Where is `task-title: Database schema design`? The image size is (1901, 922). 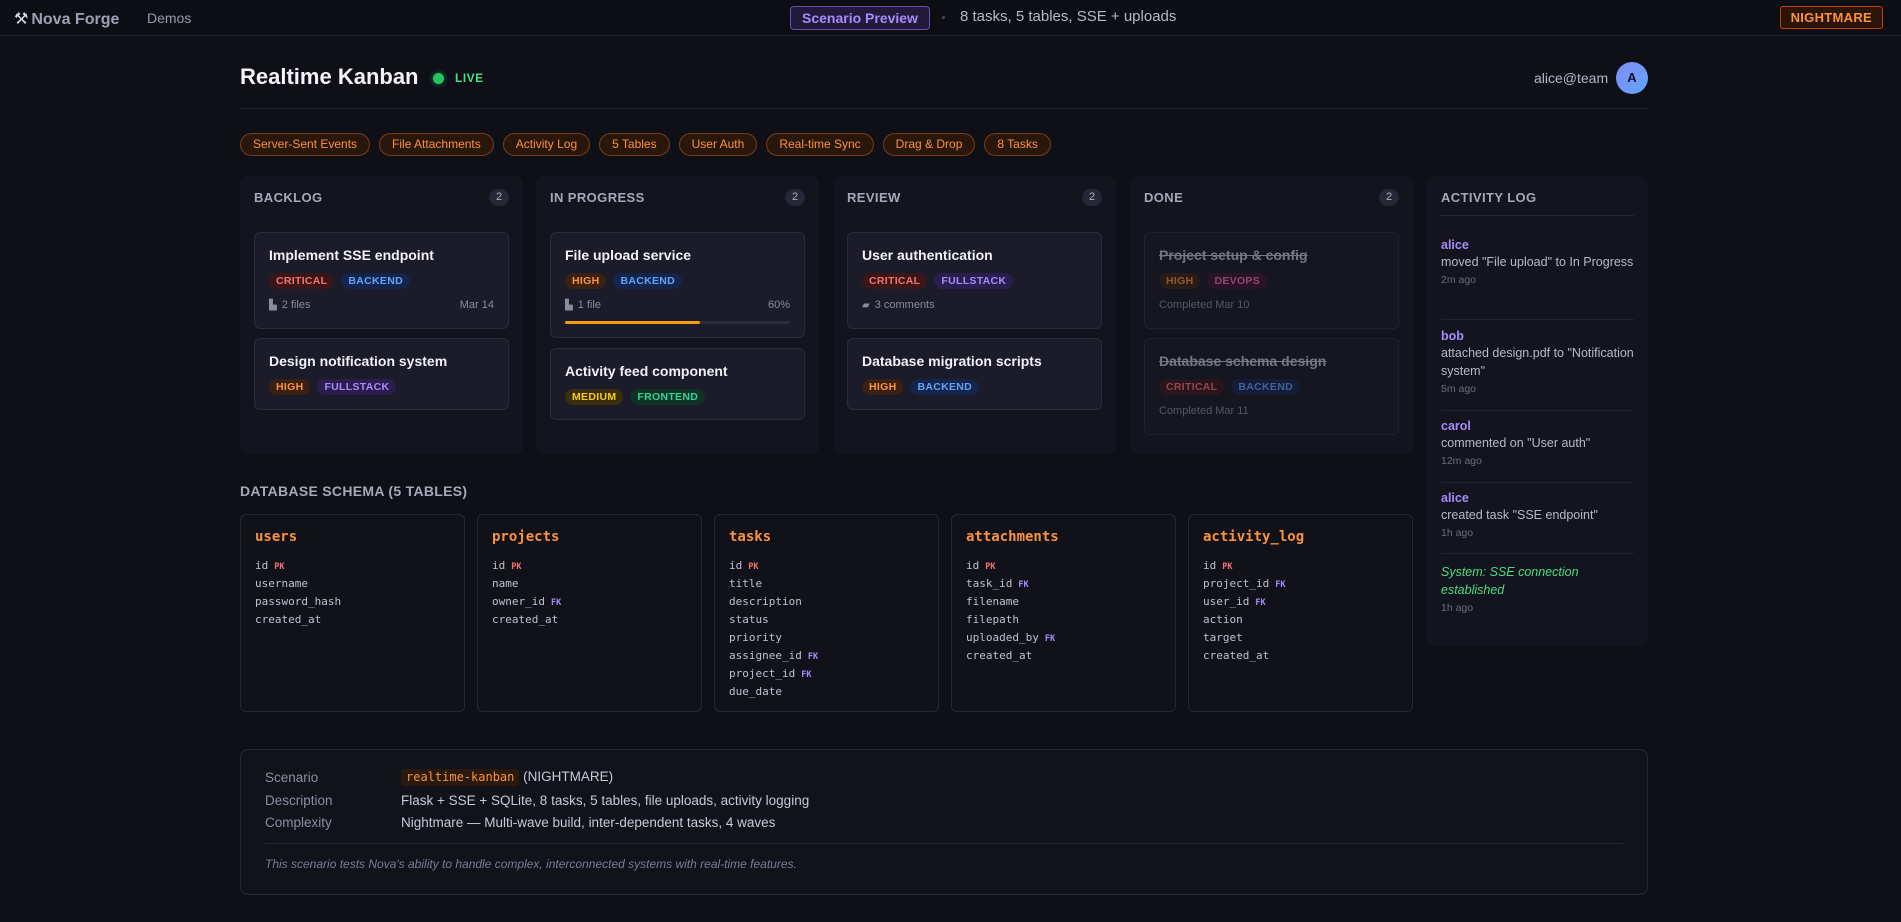 task-title: Database schema design is located at coordinates (1243, 361).